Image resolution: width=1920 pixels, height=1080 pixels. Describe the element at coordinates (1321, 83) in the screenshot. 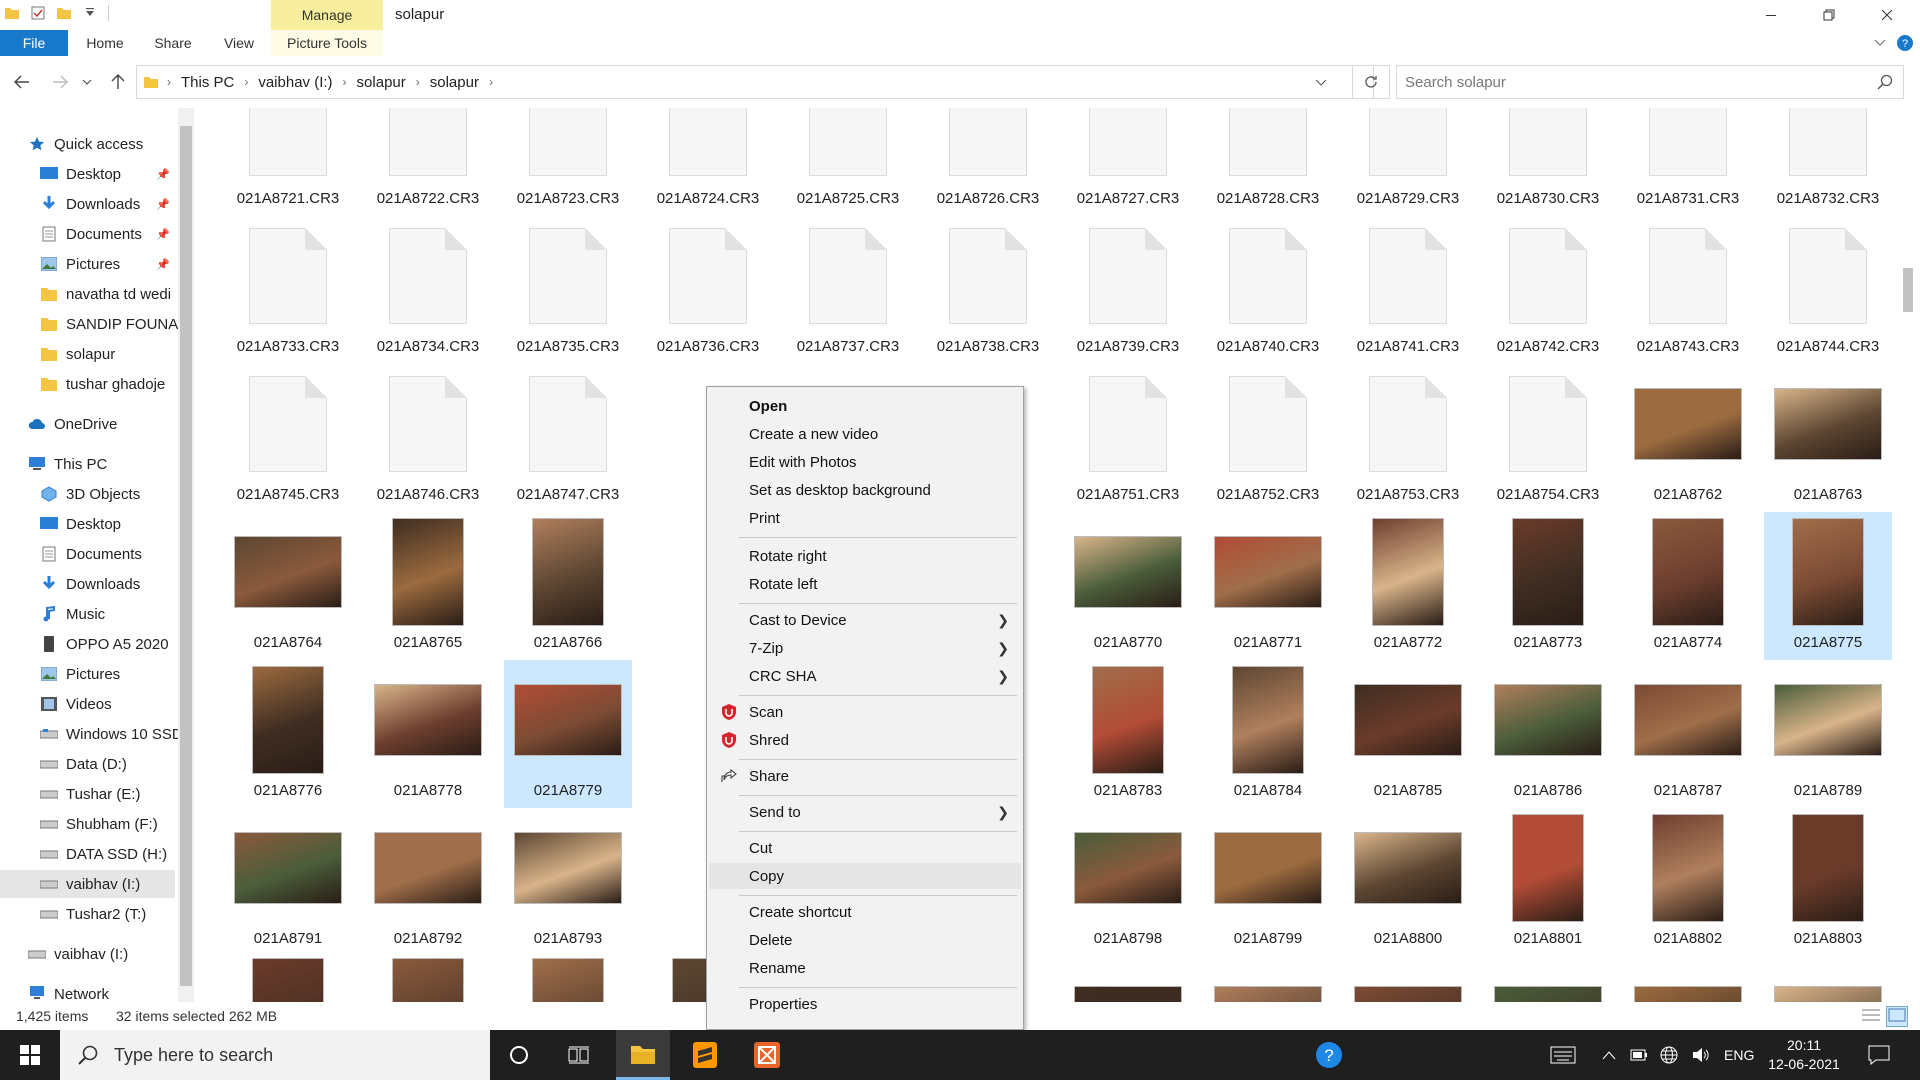

I see `chevron-down-icon` at that location.